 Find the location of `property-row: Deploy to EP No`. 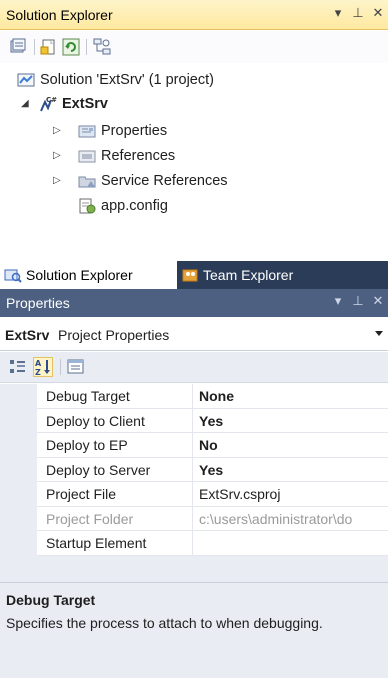

property-row: Deploy to EP No is located at coordinates (194, 445).